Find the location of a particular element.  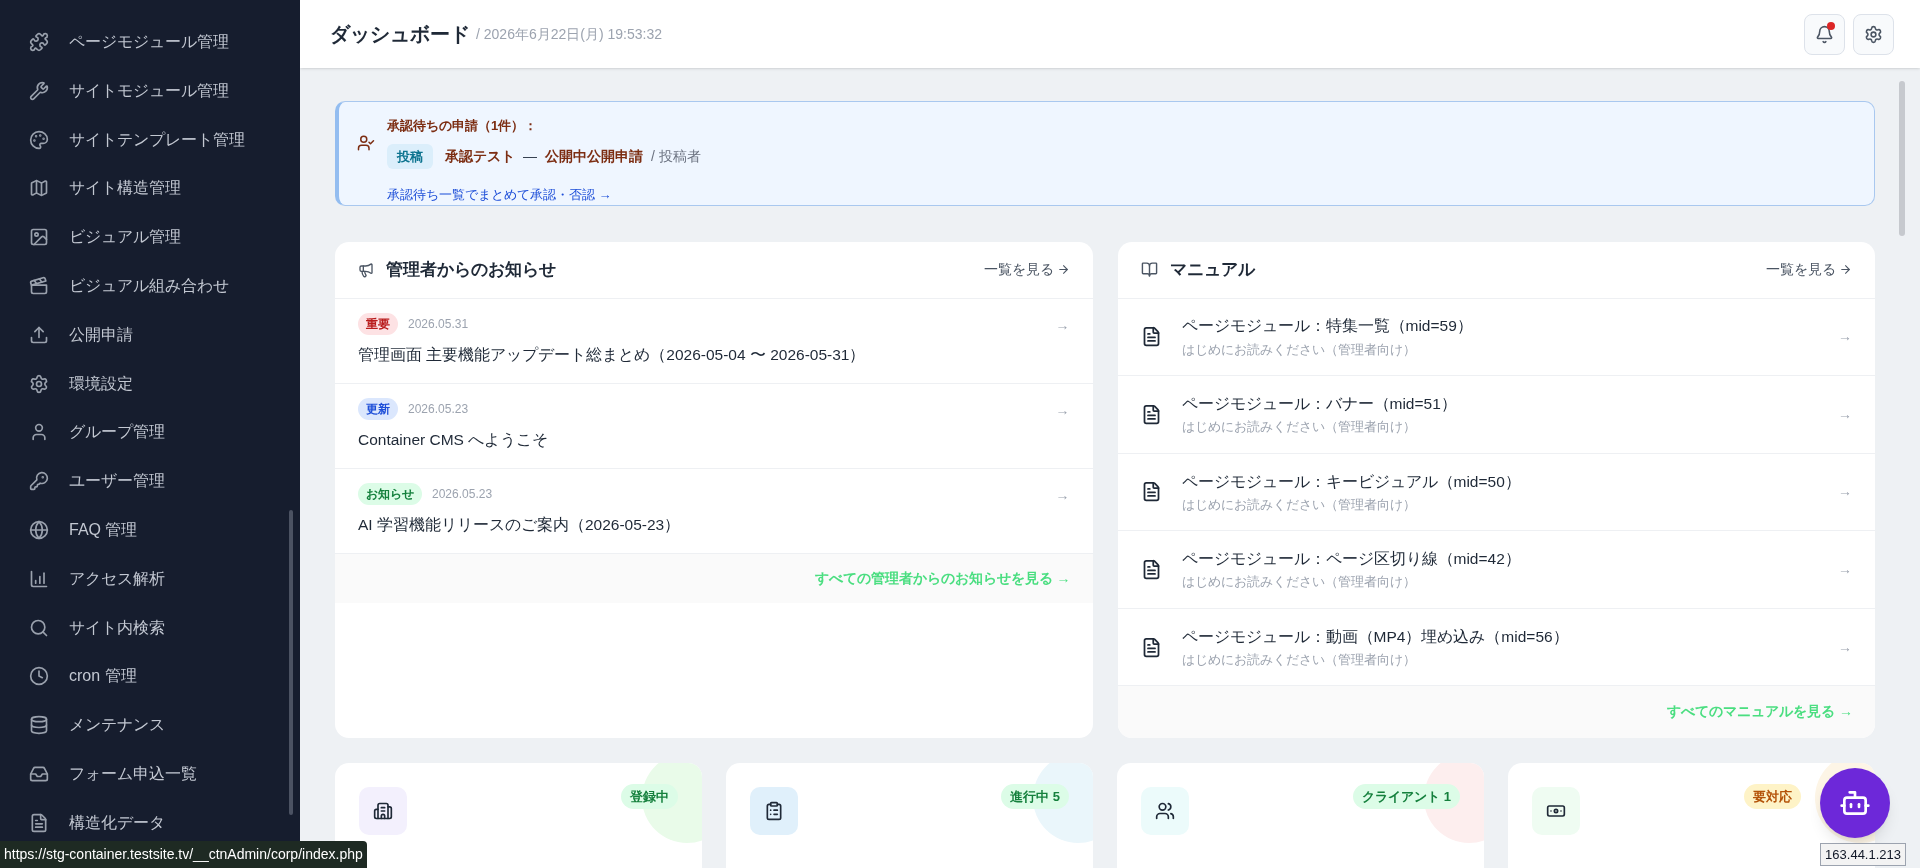

clapperboard-icon is located at coordinates (39, 286).